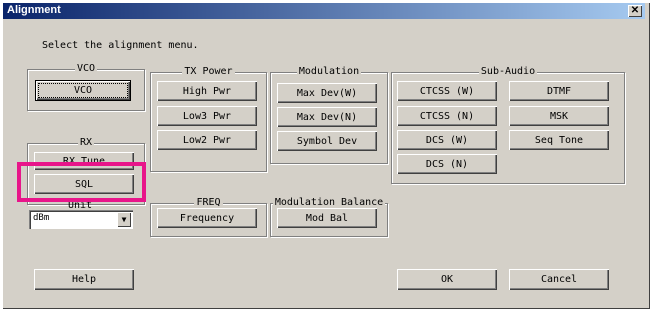  I want to click on low2-pwr-button: Low2 Pwr, so click(207, 140).